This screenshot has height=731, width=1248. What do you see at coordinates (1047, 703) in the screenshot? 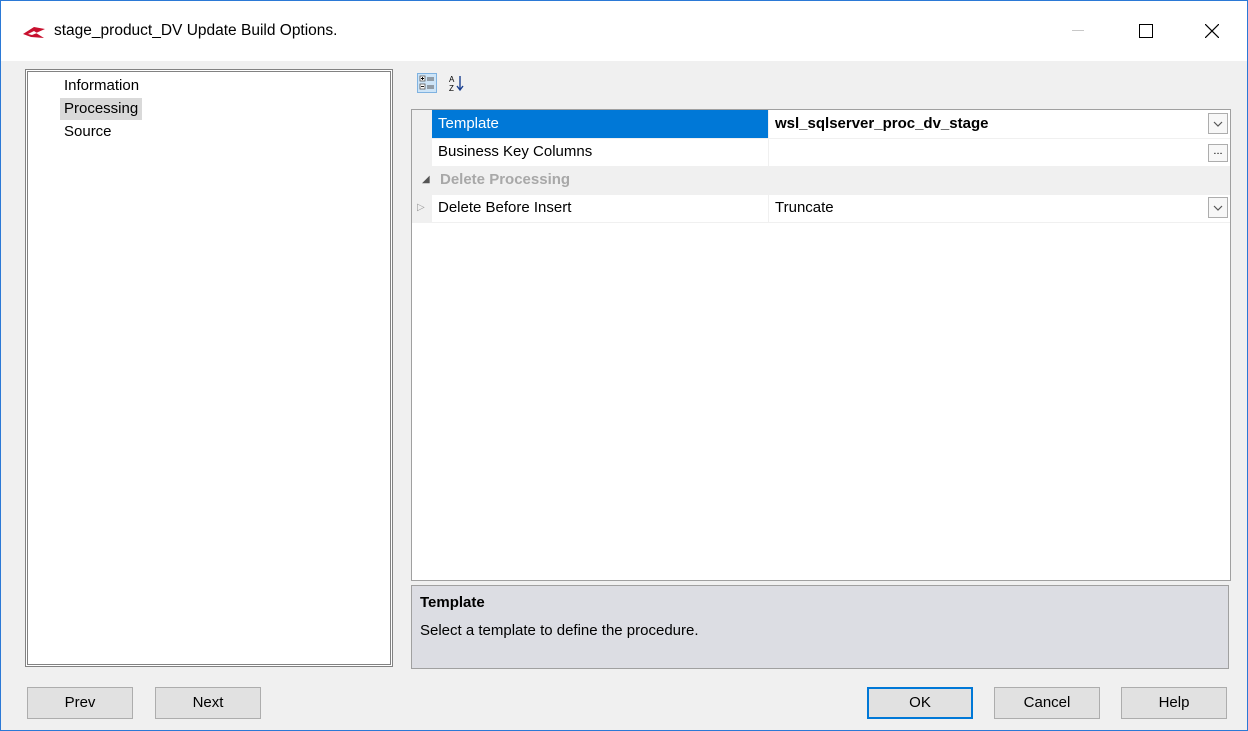
I see `cancel-button: Cancel` at bounding box center [1047, 703].